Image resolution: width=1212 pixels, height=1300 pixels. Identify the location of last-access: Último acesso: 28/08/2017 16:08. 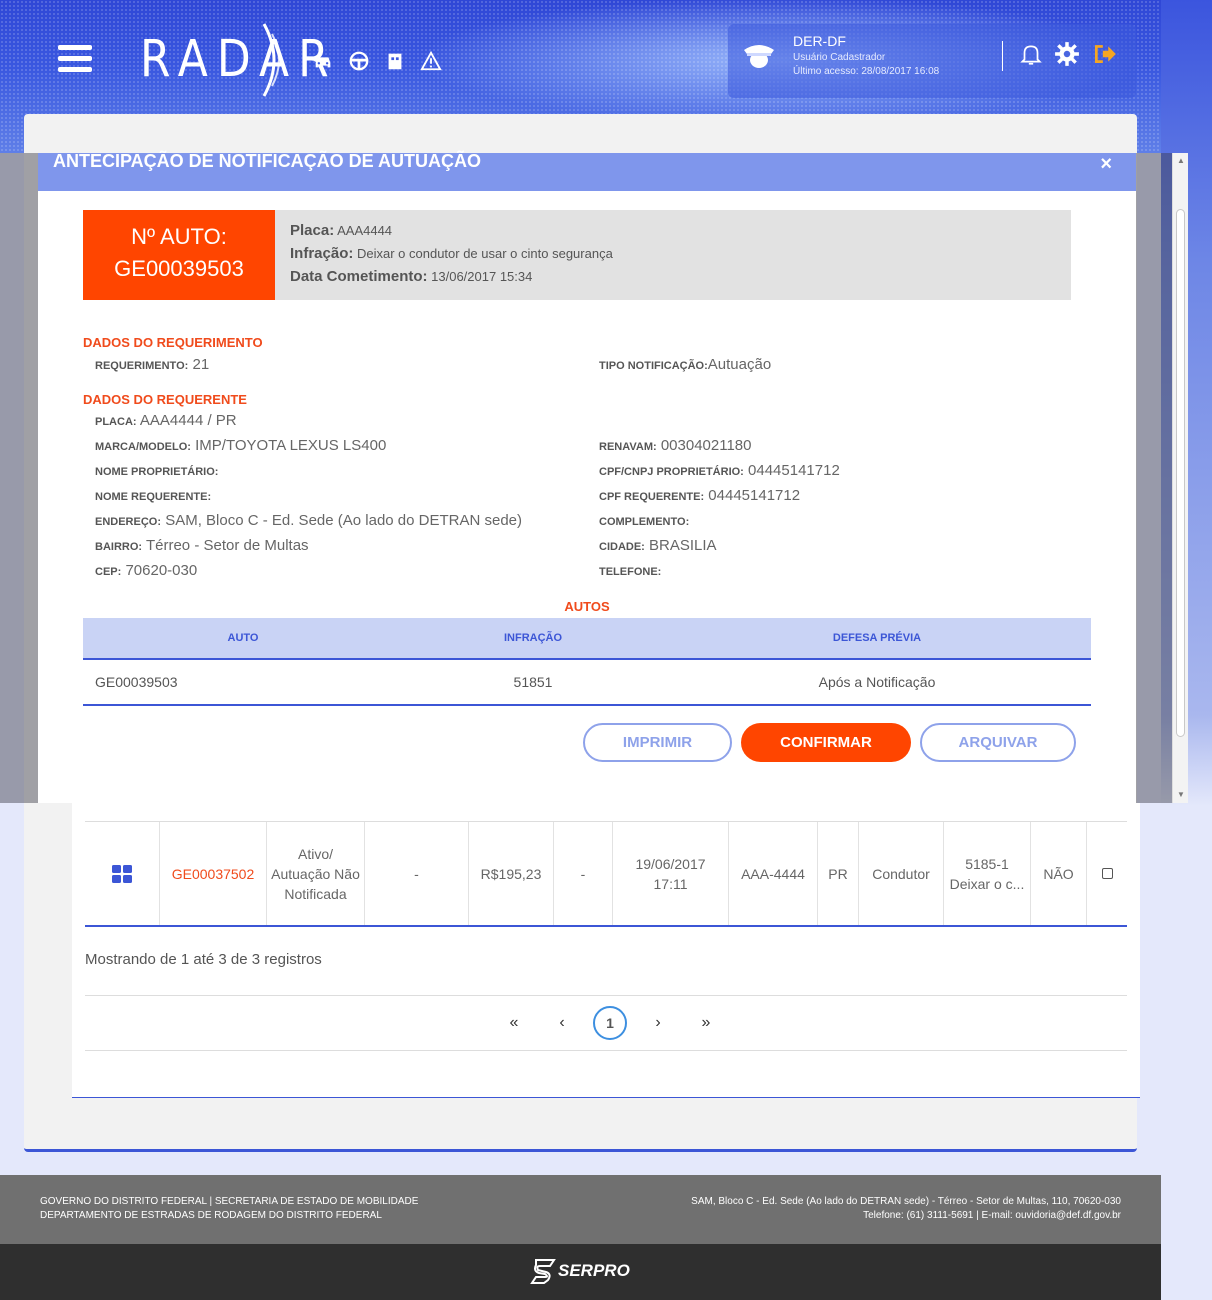
(866, 71).